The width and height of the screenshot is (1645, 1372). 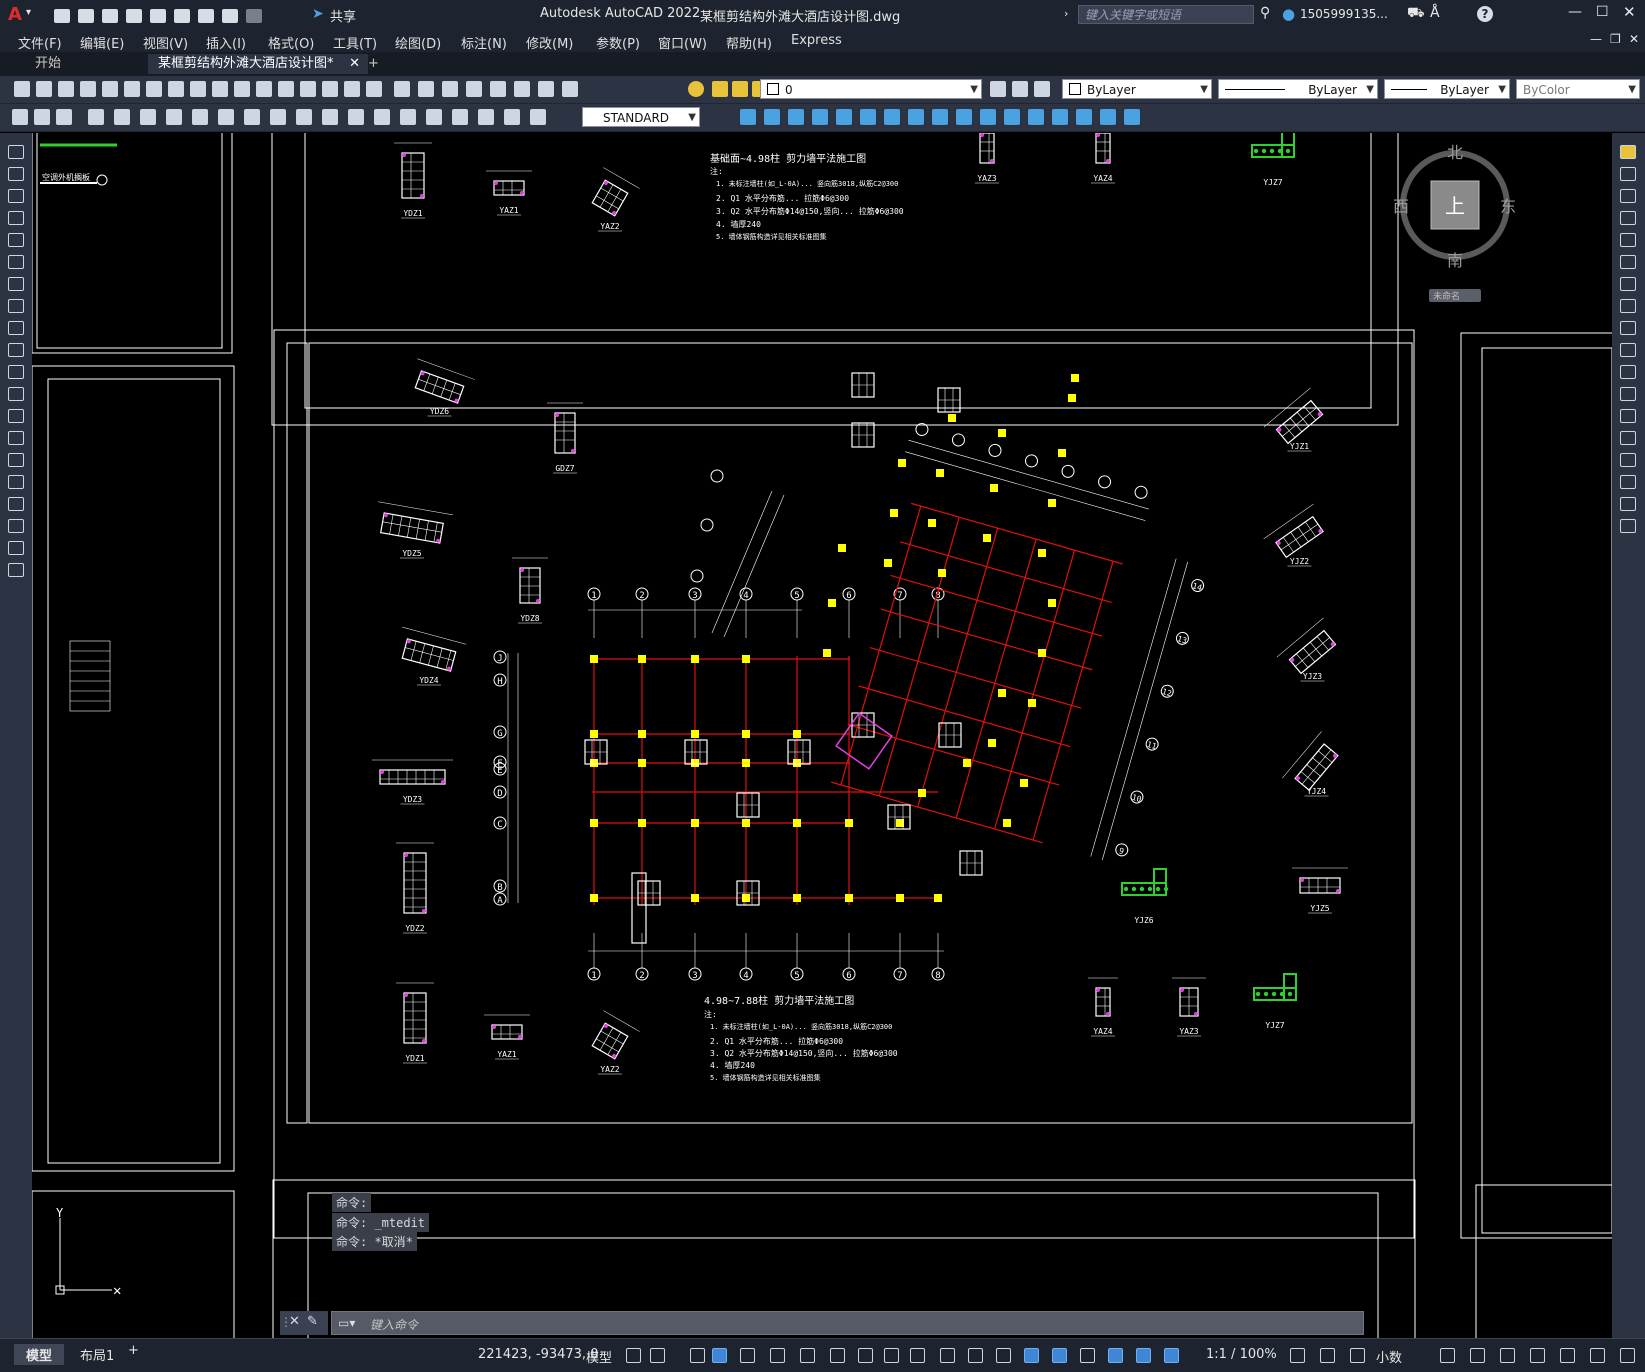 I want to click on menu-format: 格式(O), so click(x=291, y=42).